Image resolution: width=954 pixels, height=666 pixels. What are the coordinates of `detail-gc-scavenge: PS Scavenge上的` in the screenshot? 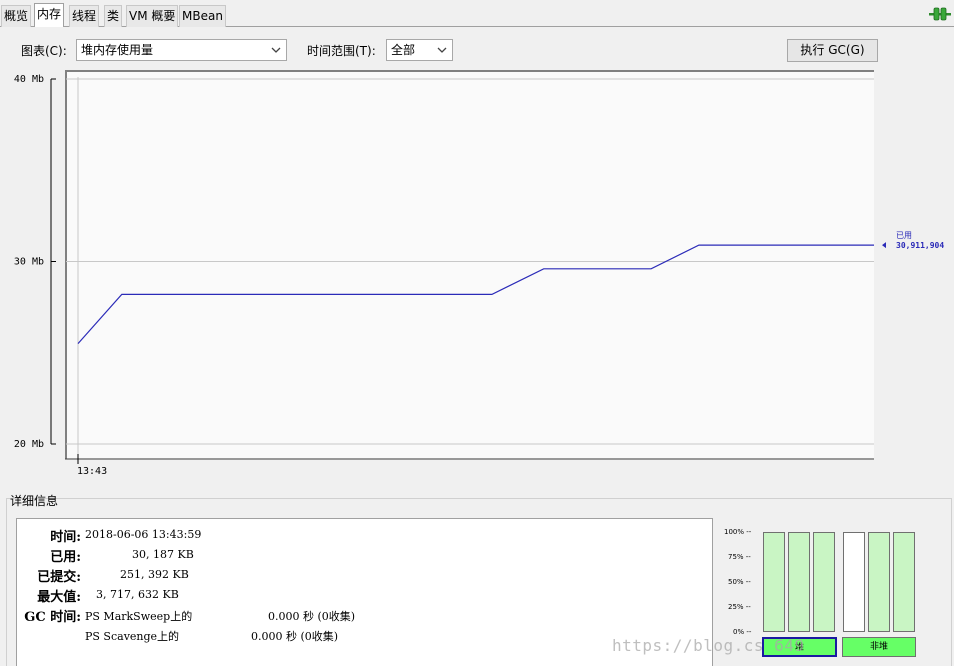 It's located at (132, 636).